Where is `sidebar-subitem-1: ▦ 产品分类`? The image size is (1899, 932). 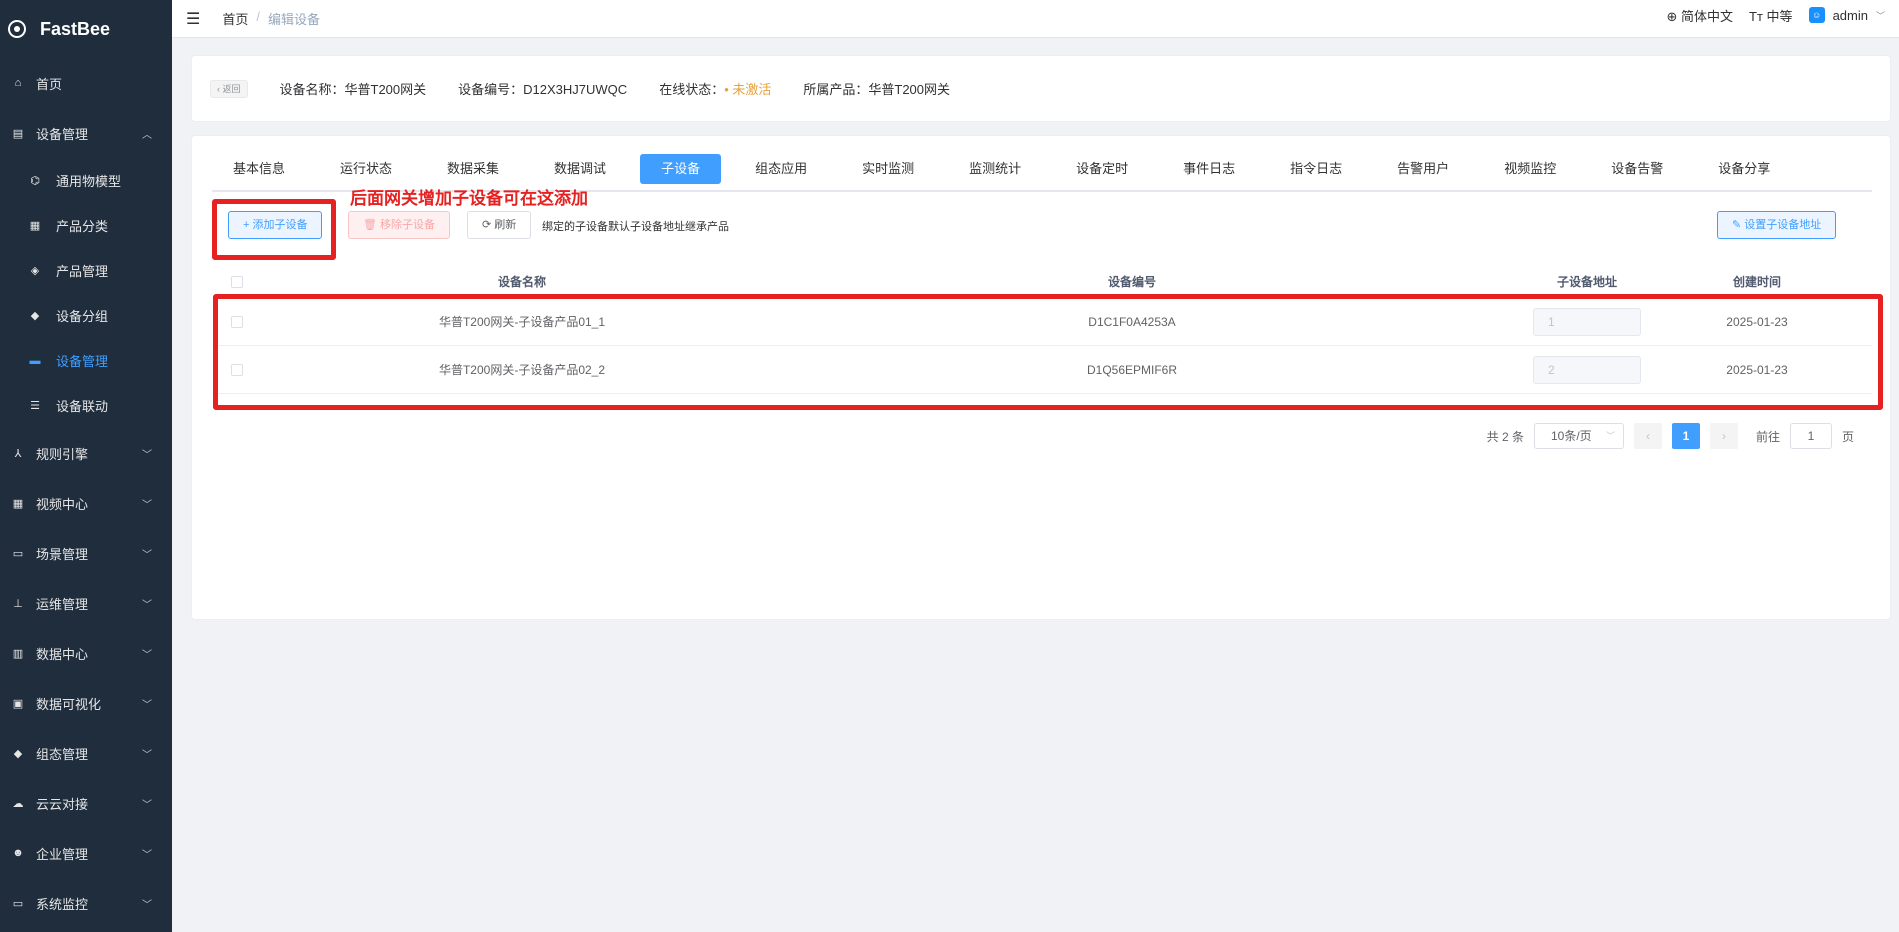 sidebar-subitem-1: ▦ 产品分类 is located at coordinates (86, 225).